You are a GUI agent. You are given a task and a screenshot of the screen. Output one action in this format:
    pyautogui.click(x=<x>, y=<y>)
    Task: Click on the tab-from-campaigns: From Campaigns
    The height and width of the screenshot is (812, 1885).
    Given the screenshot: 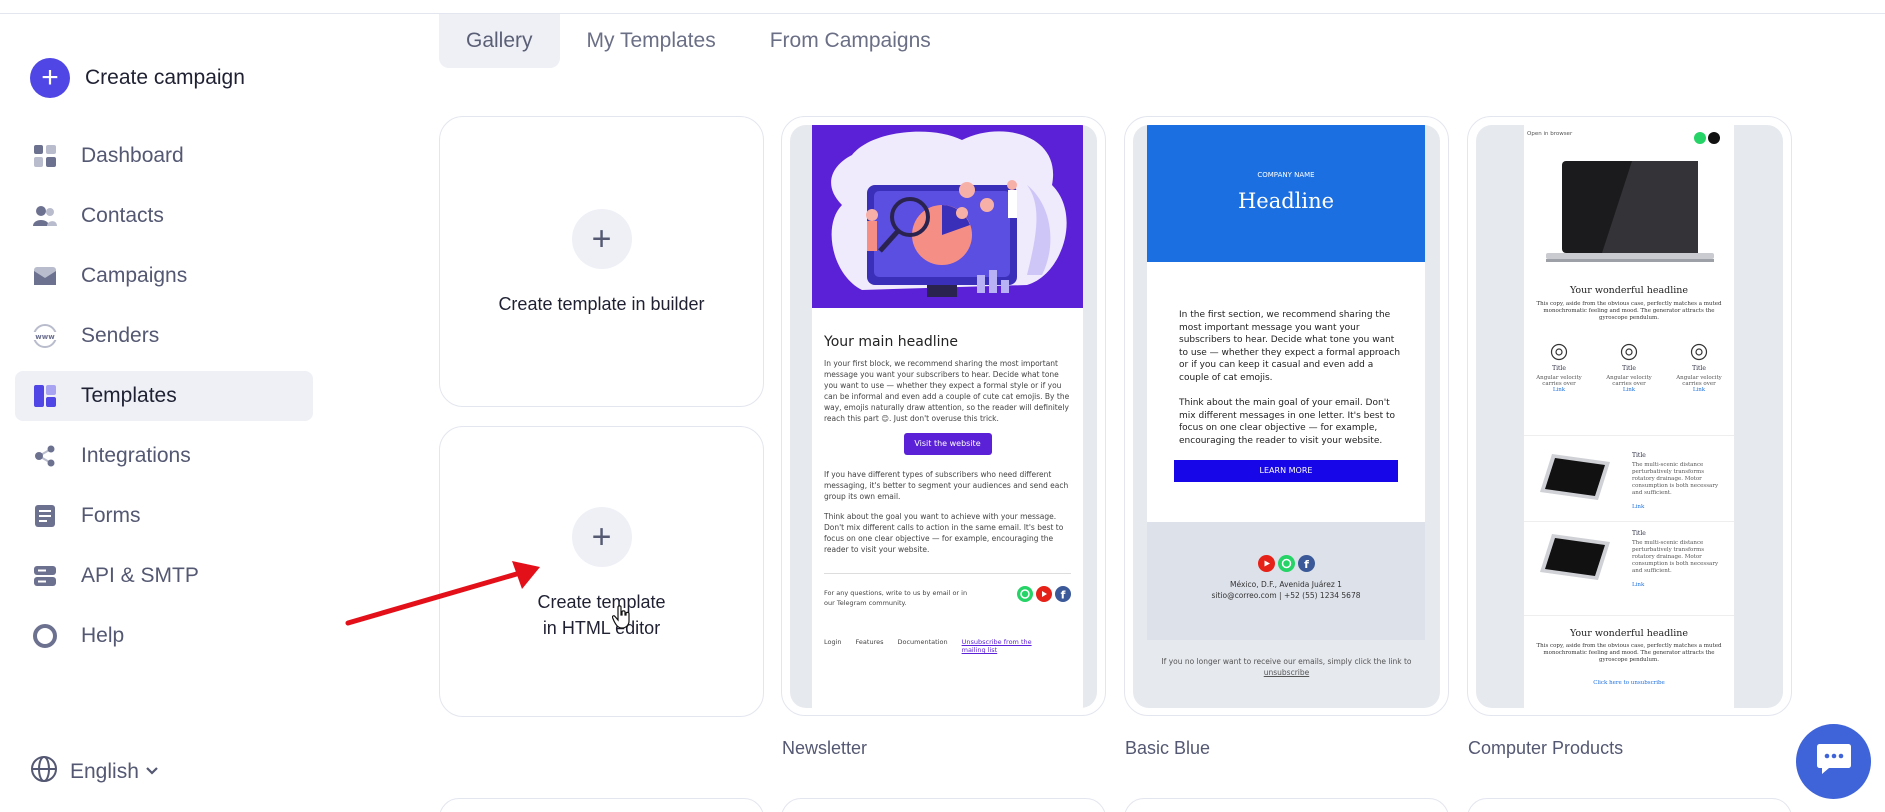 What is the action you would take?
    pyautogui.click(x=850, y=41)
    